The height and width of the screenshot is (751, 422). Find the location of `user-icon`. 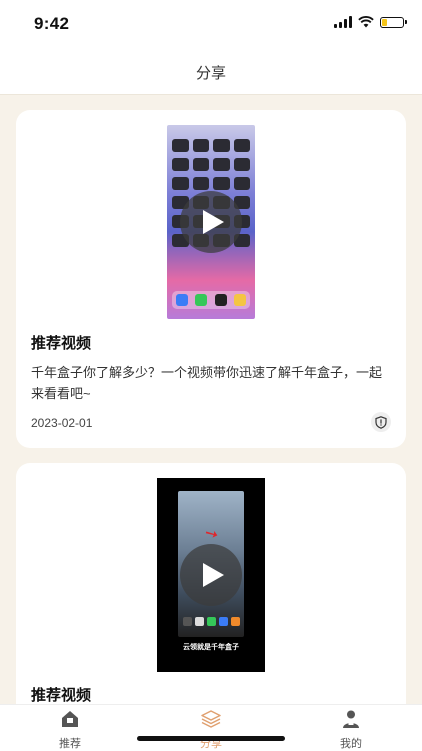

user-icon is located at coordinates (351, 719).